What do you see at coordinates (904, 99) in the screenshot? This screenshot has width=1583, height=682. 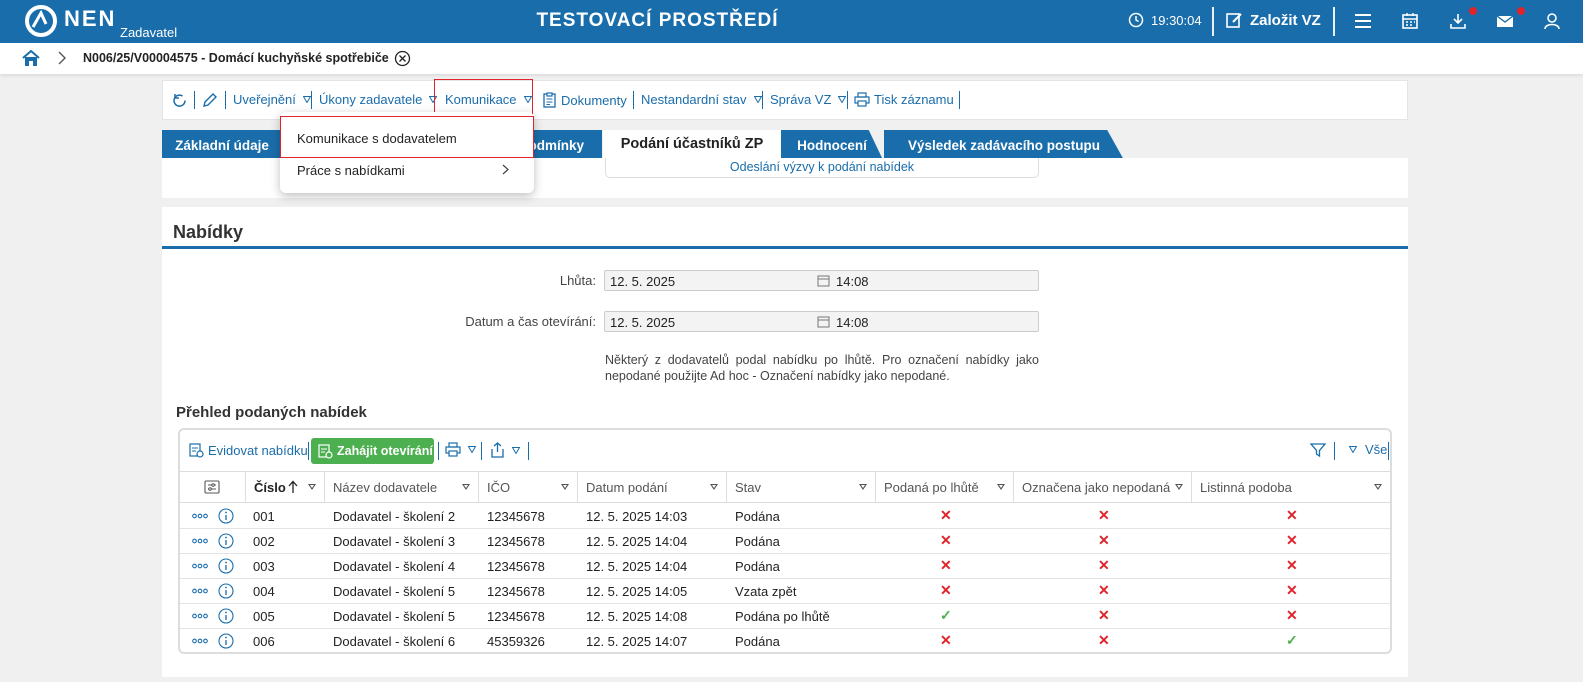 I see `menu-tisk-zaznamu: Tisk záznamu` at bounding box center [904, 99].